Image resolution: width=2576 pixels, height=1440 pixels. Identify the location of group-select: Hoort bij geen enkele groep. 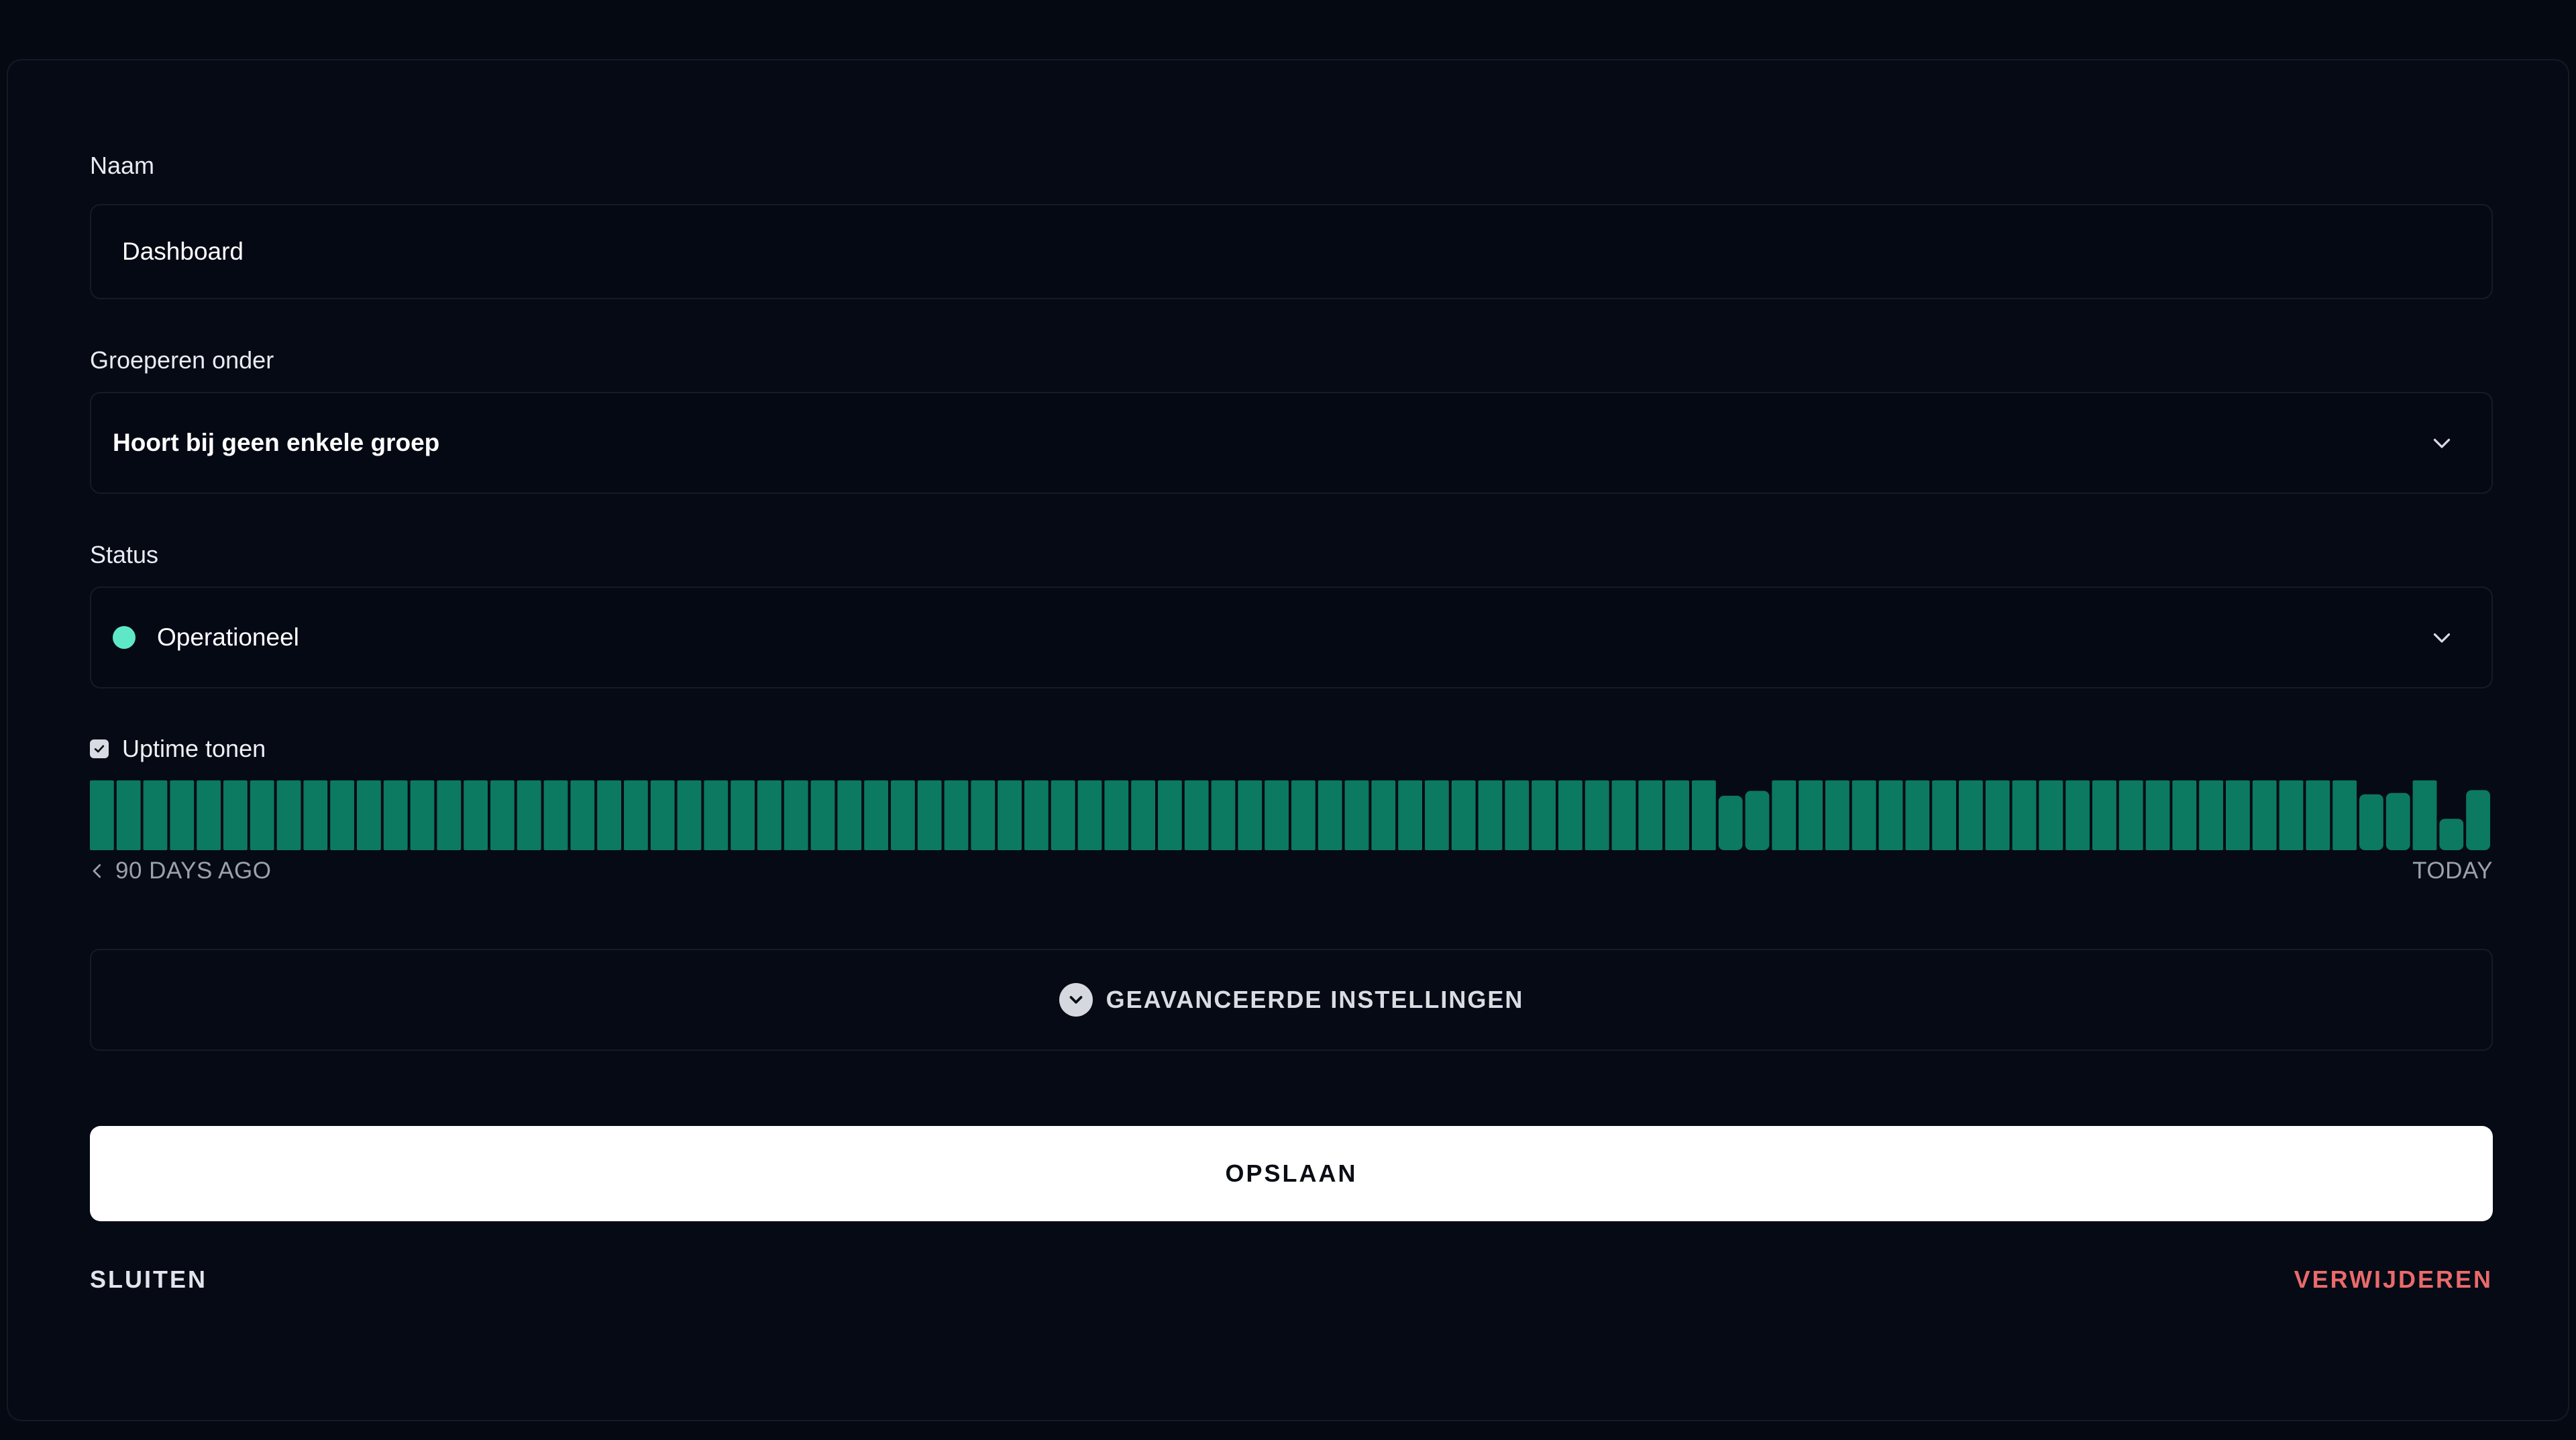
(1291, 443).